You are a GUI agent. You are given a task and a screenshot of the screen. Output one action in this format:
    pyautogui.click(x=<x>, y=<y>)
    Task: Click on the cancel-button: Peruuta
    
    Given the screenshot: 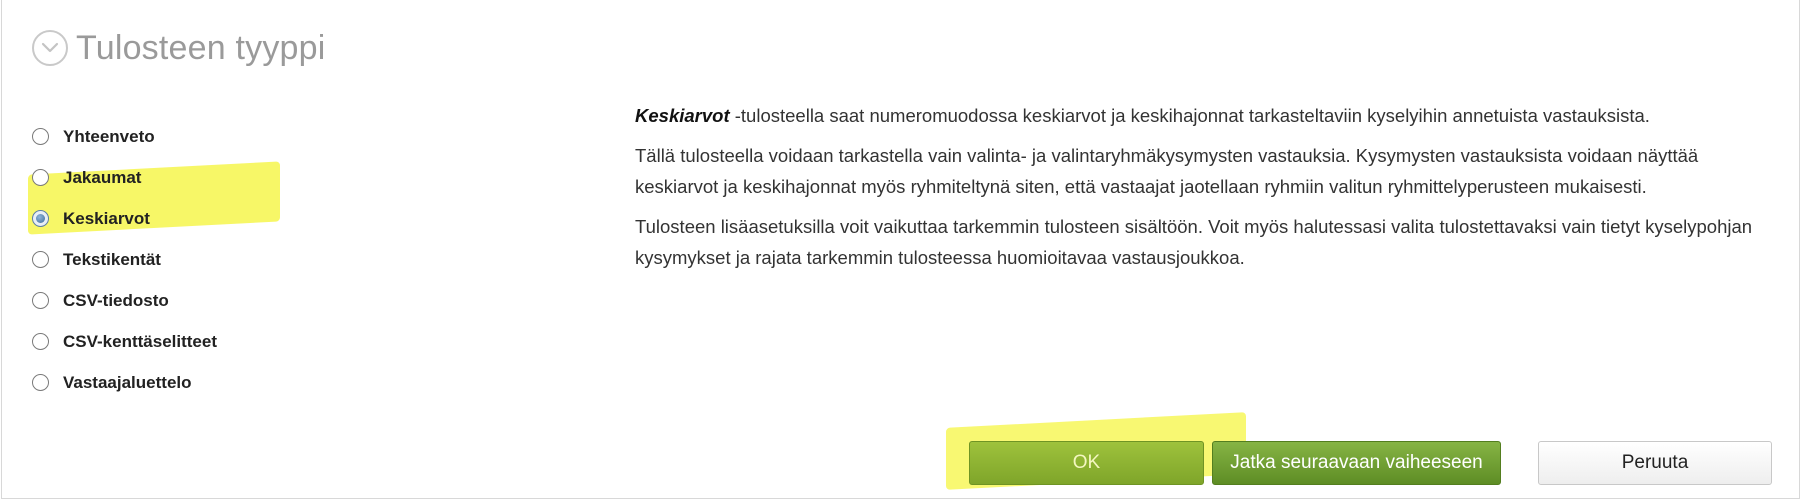 What is the action you would take?
    pyautogui.click(x=1655, y=463)
    